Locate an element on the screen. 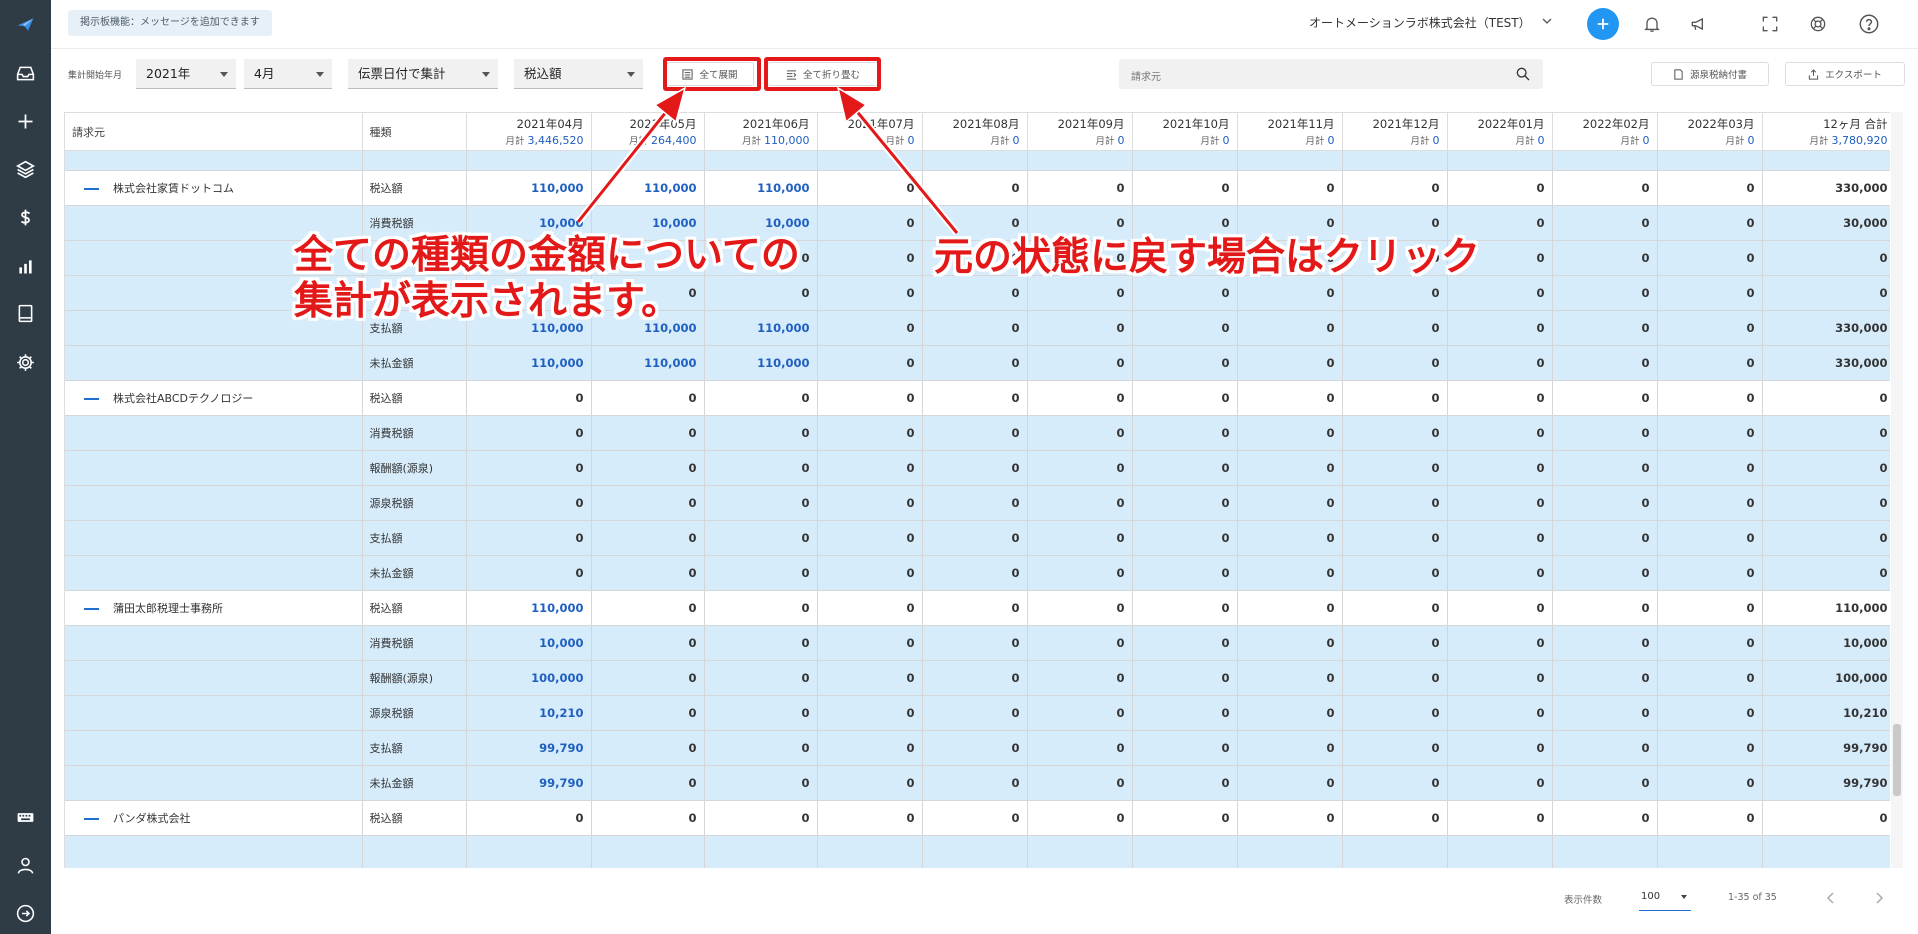 The image size is (1918, 934). col-header-month: 2021年05月 月計 264,400 is located at coordinates (648, 132).